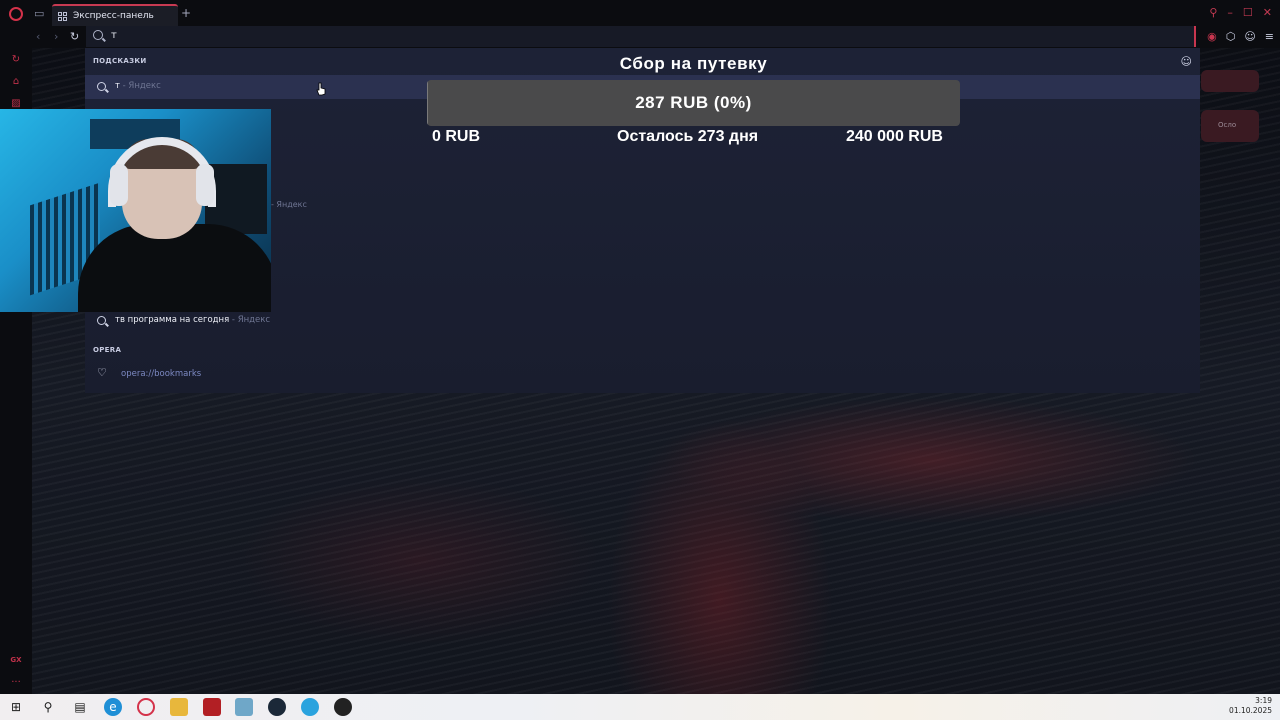  Describe the element at coordinates (114, 35) in the screenshot. I see `address-input: т` at that location.